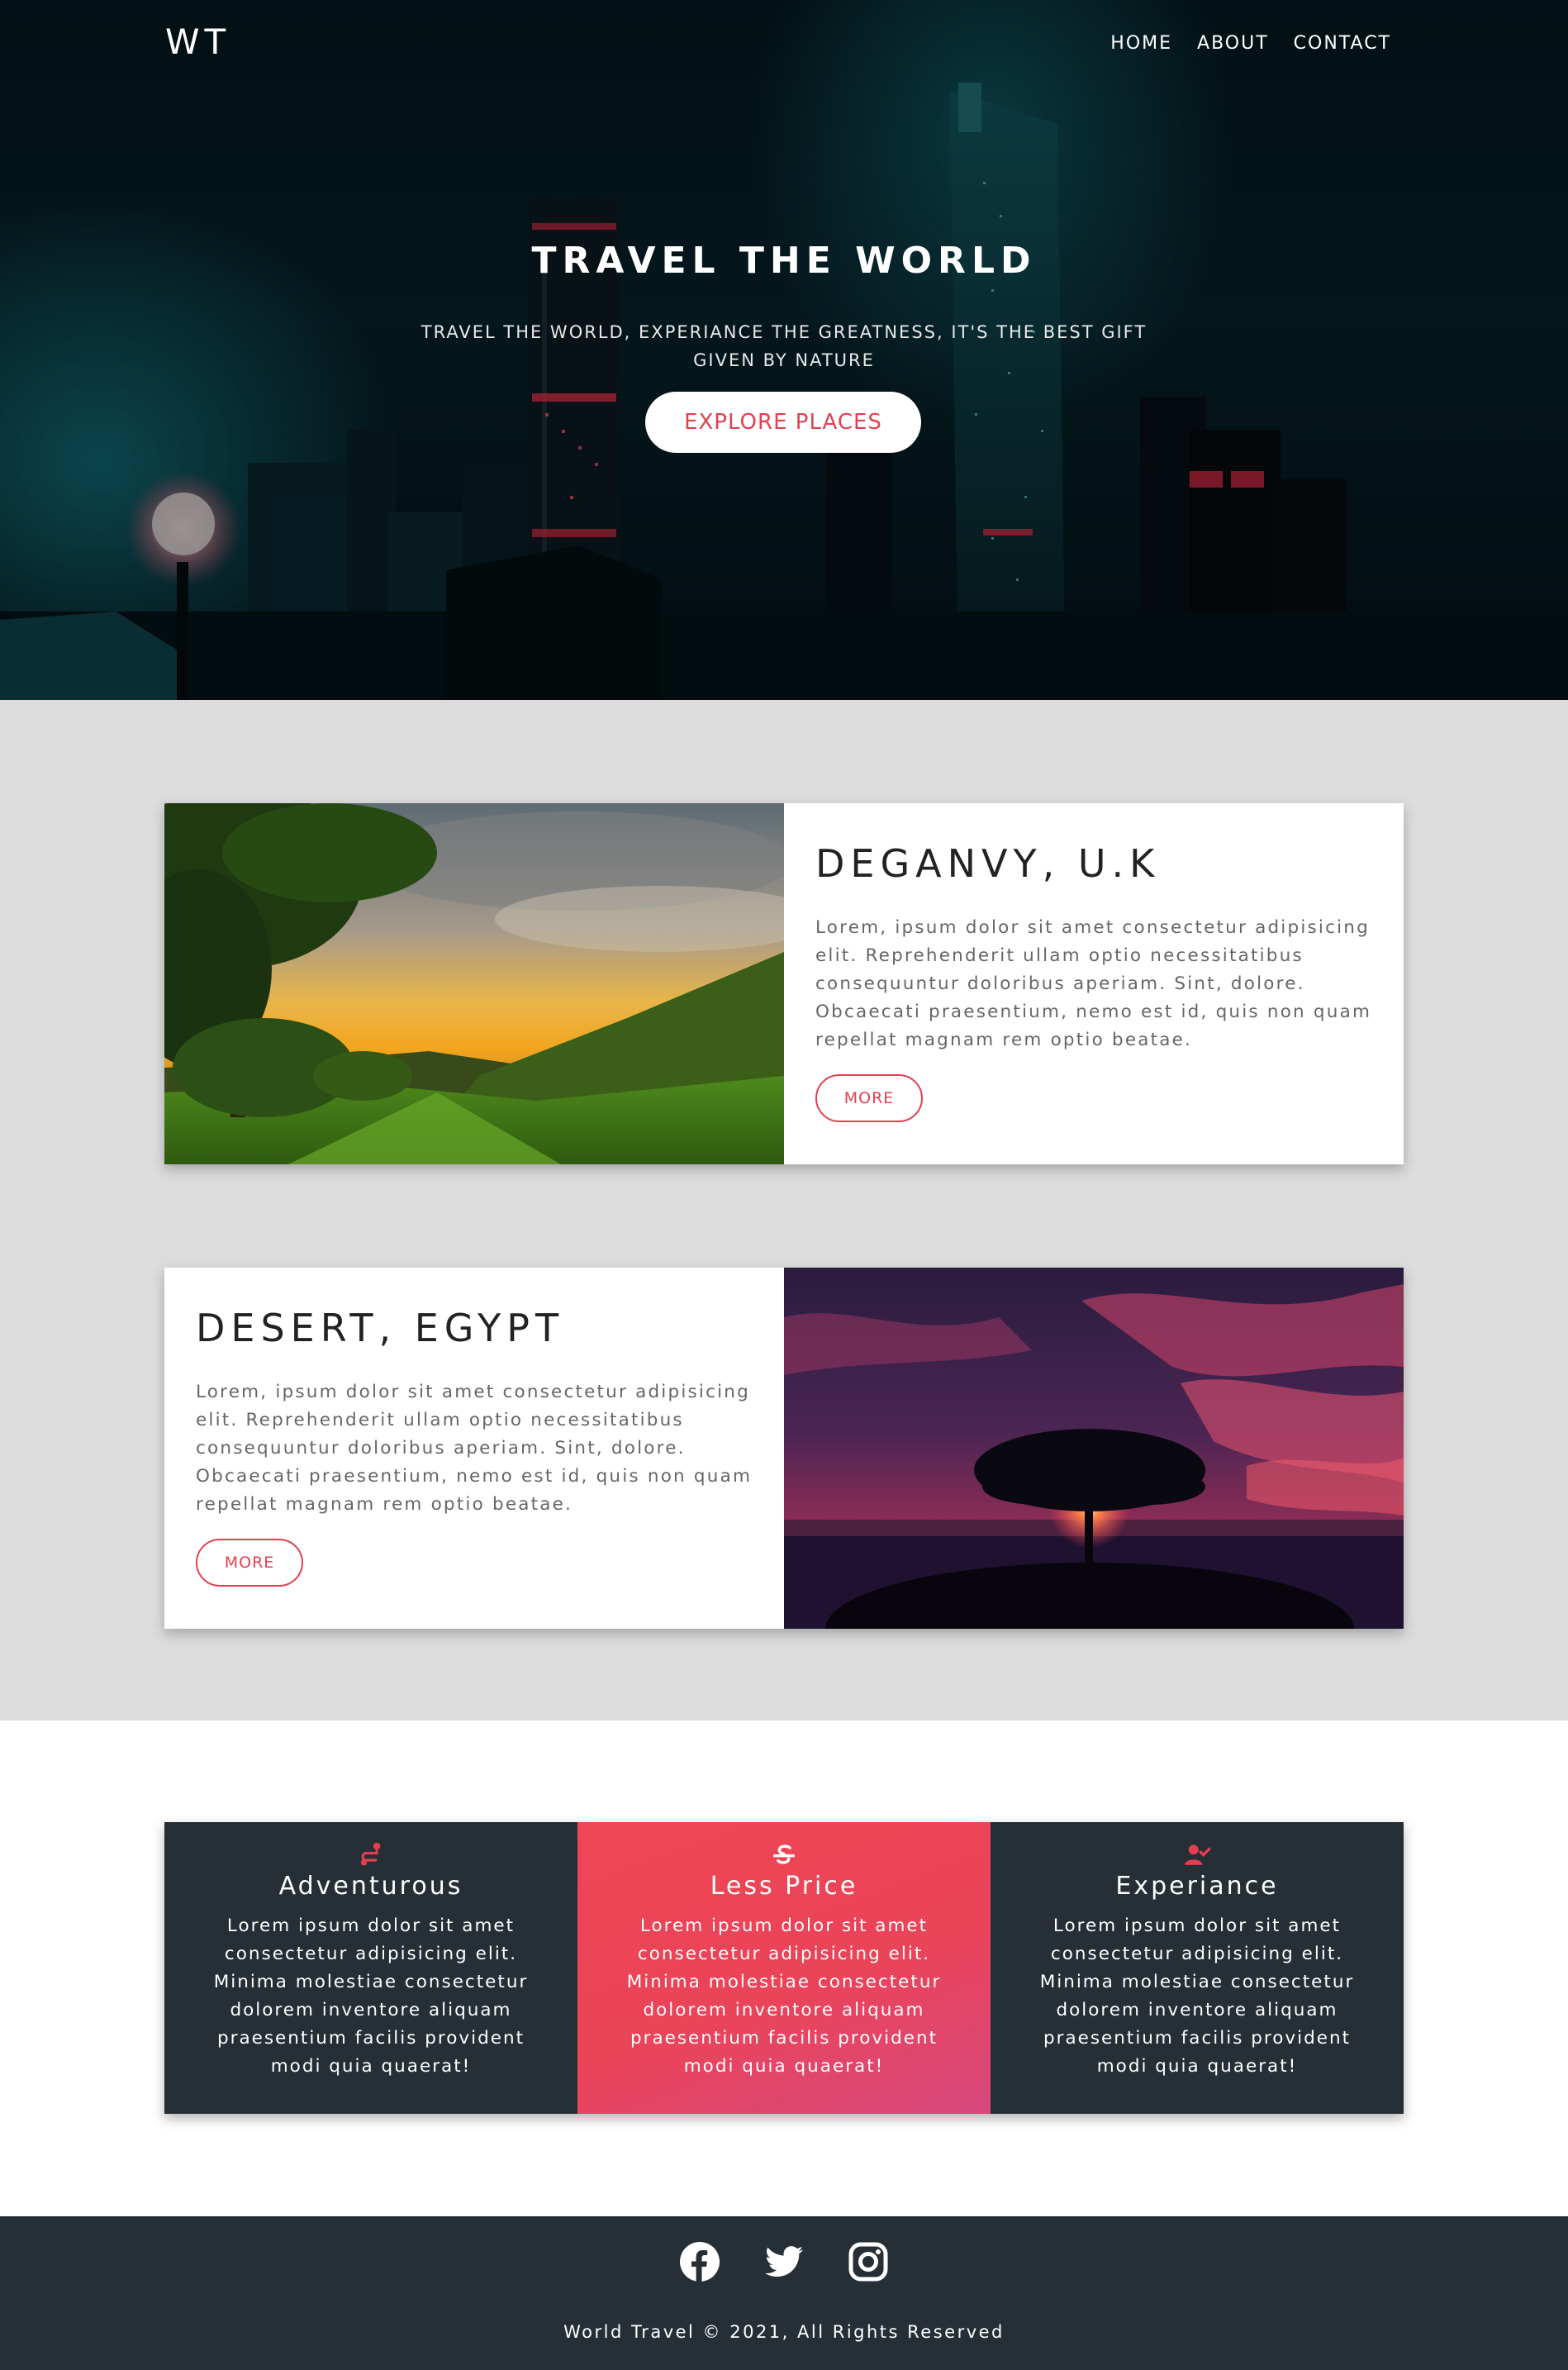 The width and height of the screenshot is (1568, 2370). I want to click on site-logo: WT, so click(198, 41).